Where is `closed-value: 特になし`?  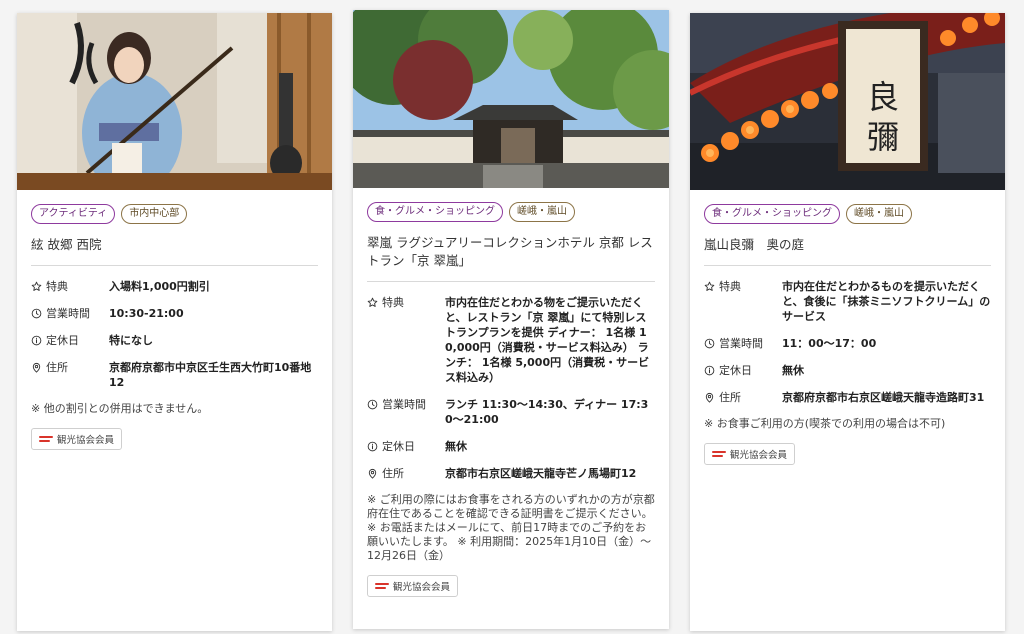
closed-value: 特になし is located at coordinates (131, 340).